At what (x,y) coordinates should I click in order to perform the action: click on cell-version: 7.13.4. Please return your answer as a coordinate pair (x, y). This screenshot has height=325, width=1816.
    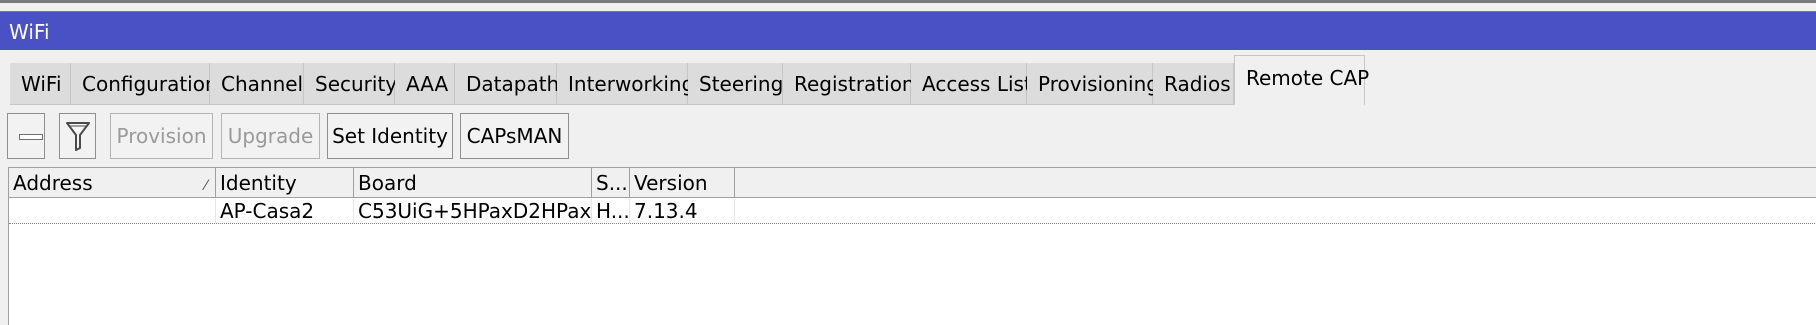
    Looking at the image, I should click on (682, 211).